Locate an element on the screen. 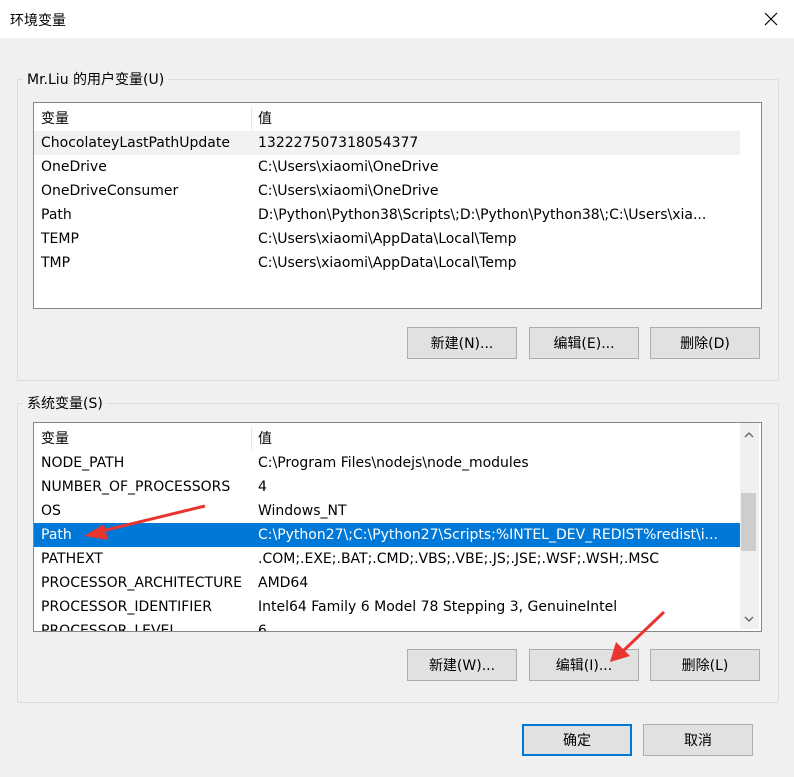  table-row: PROCESSOR_LEVEL 6 is located at coordinates (387, 625).